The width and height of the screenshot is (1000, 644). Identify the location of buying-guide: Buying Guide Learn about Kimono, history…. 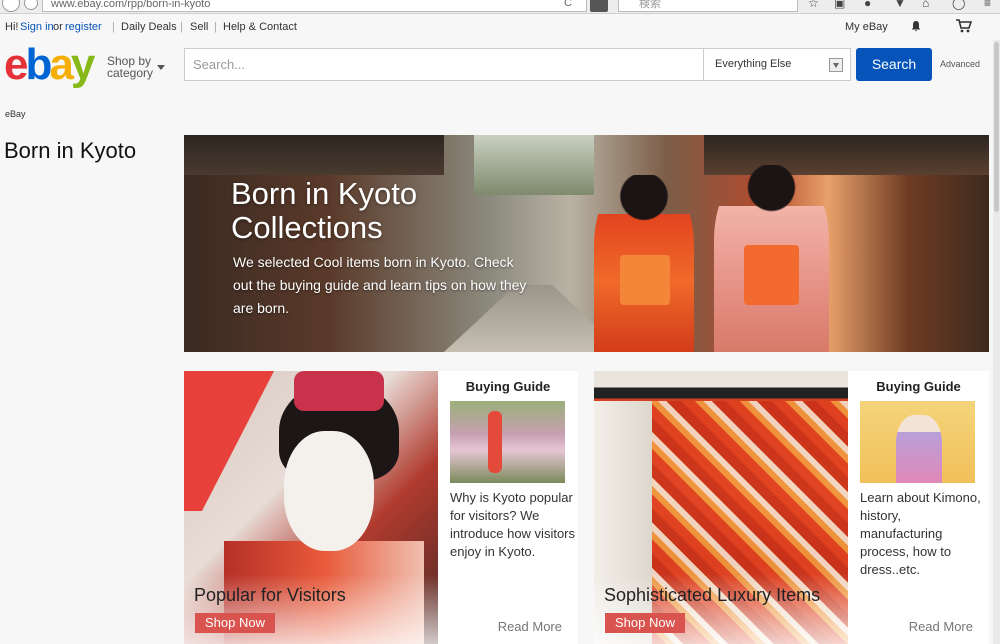
(918, 507).